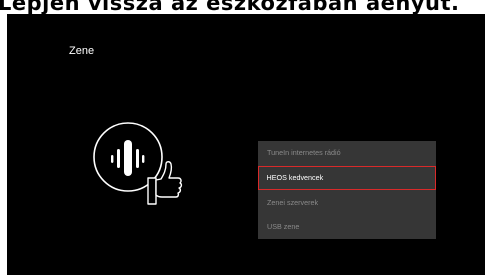  I want to click on banner-text: Lépjen vissza az eszközfában aenyüt., so click(230, 7).